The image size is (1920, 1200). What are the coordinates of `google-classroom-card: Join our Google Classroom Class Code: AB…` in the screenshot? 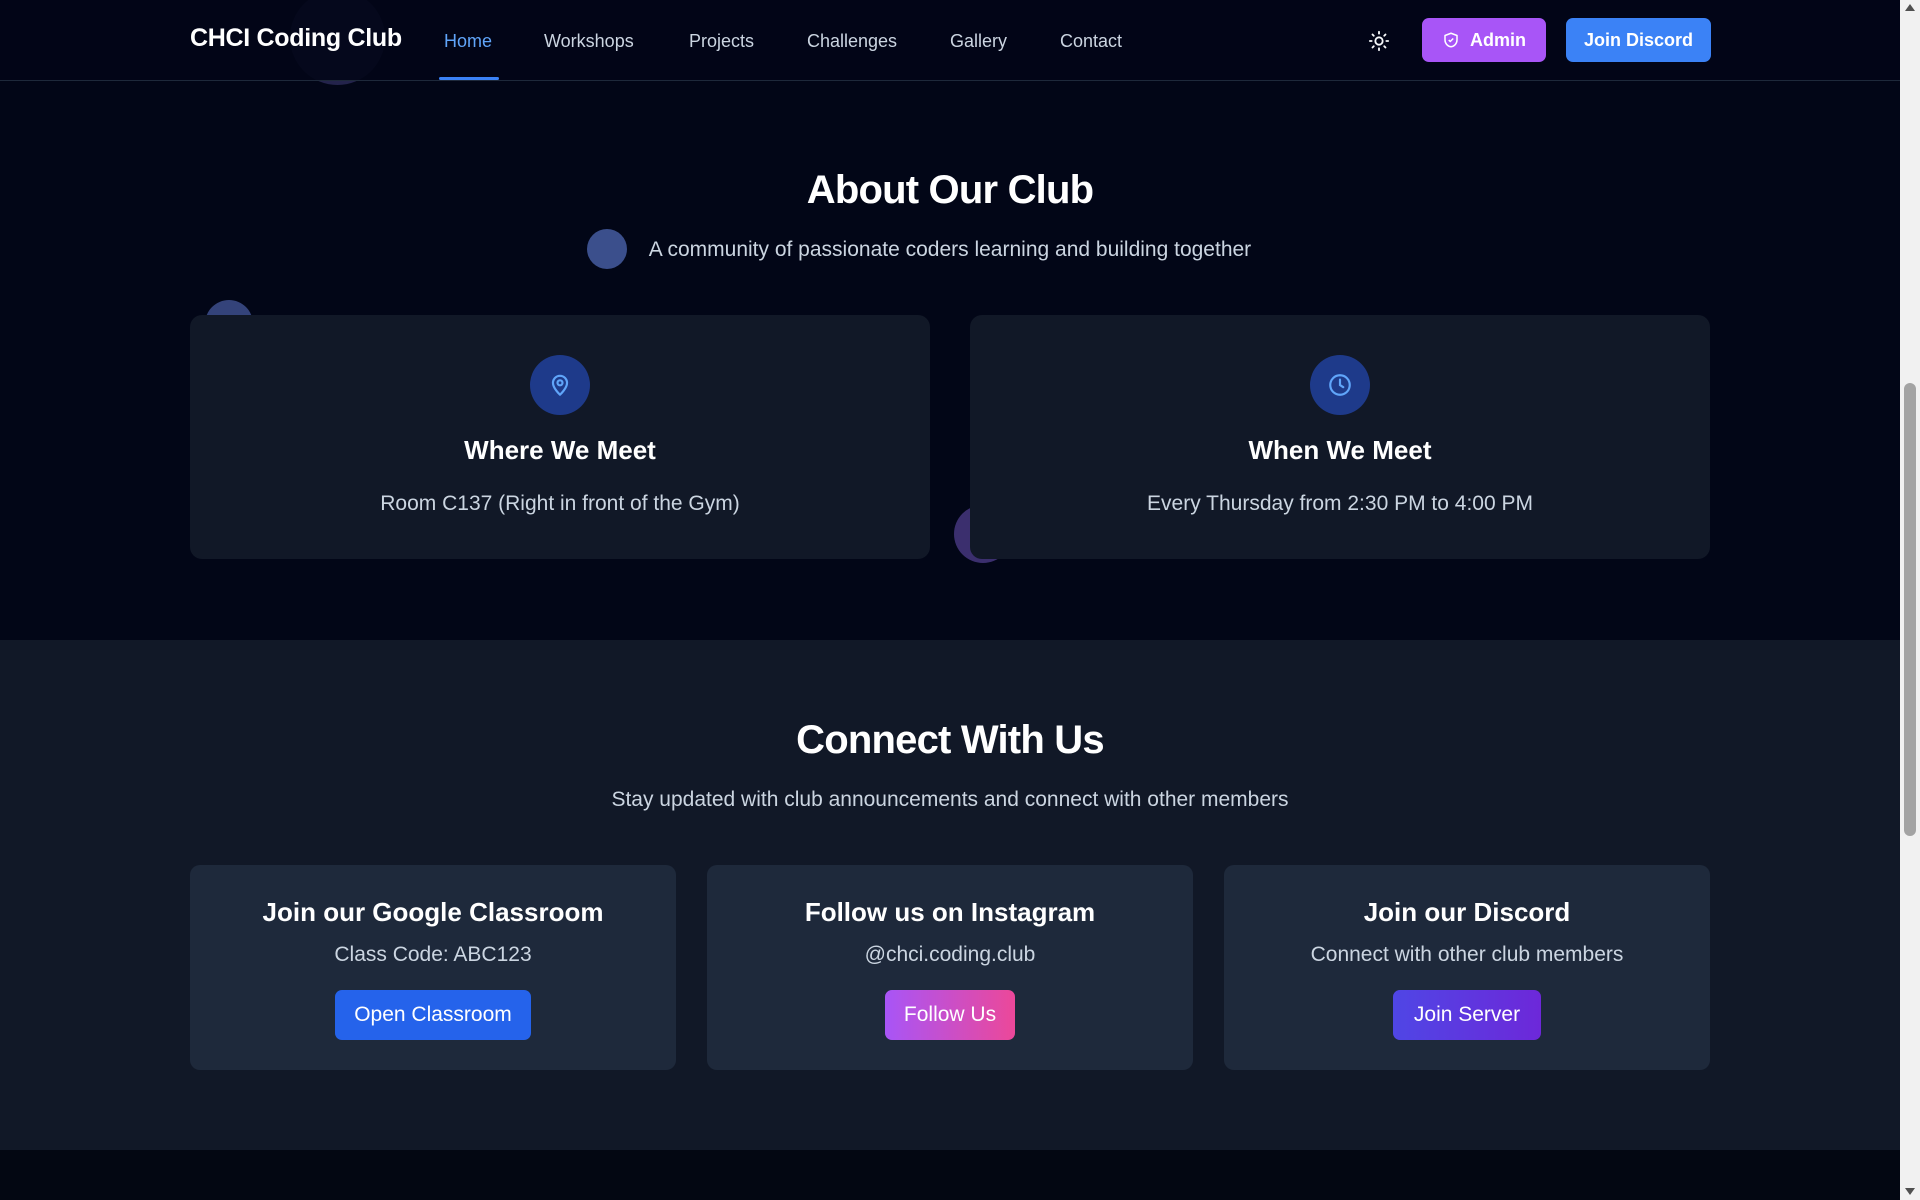 It's located at (433, 967).